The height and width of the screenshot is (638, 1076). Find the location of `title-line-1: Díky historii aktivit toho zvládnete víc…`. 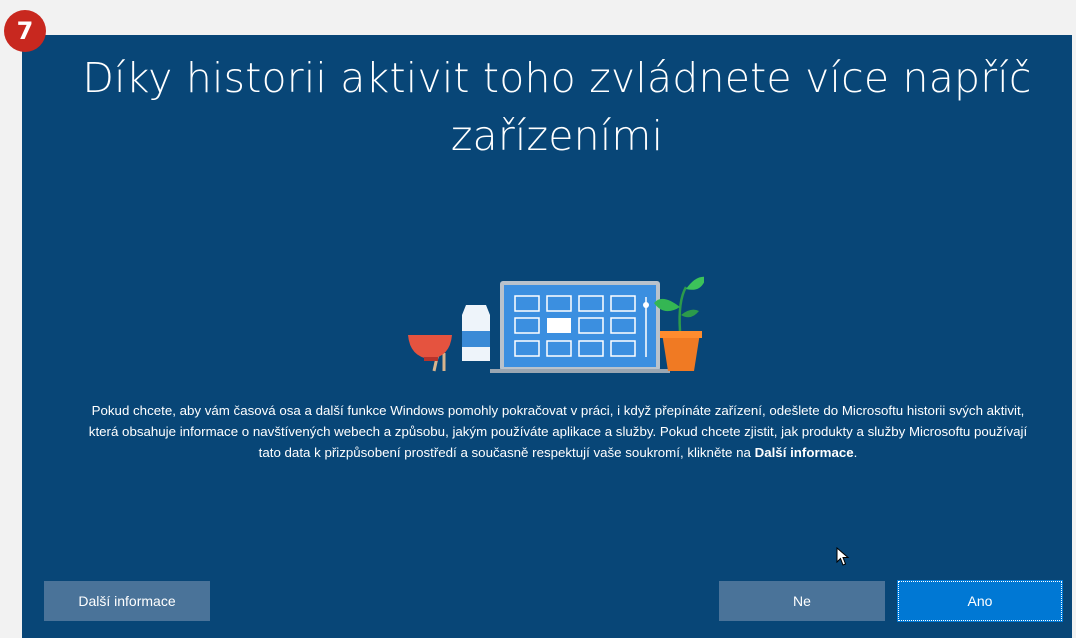

title-line-1: Díky historii aktivit toho zvládnete víc… is located at coordinates (557, 78).